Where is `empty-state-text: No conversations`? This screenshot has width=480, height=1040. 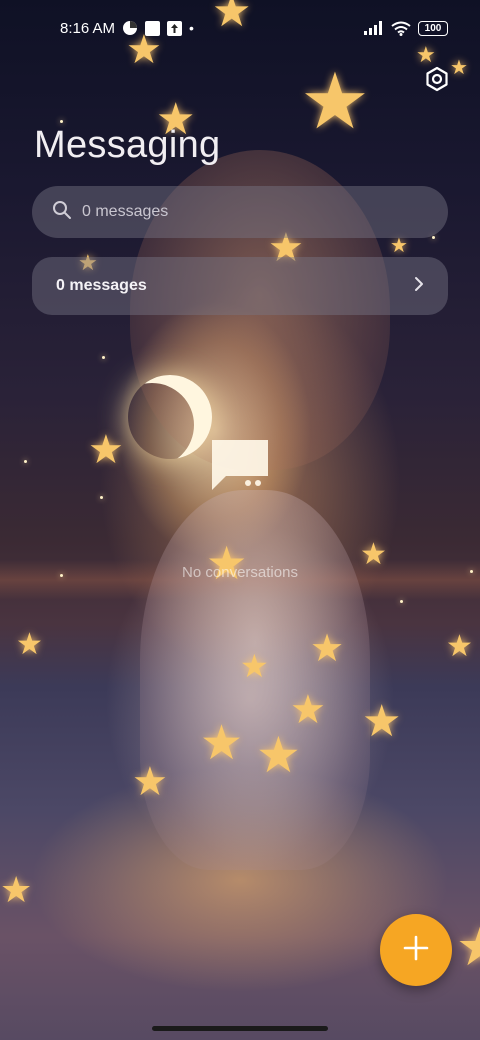
empty-state-text: No conversations is located at coordinates (240, 572).